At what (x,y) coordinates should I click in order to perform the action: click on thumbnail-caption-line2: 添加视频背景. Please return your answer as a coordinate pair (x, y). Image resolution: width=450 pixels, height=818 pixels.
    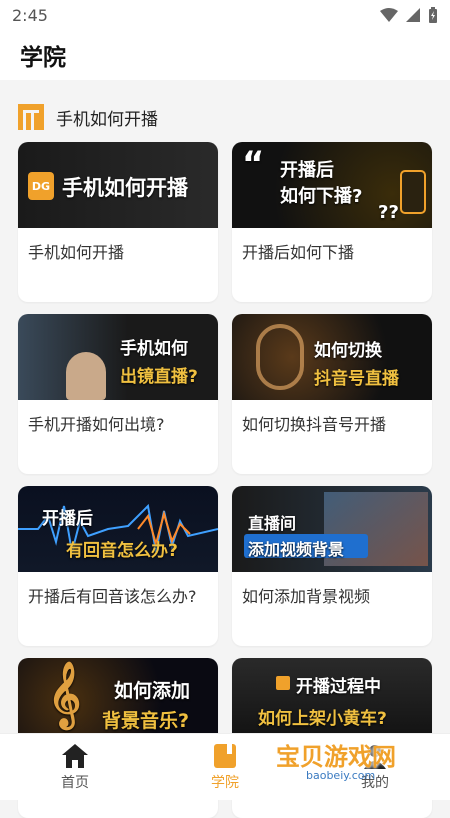
    Looking at the image, I should click on (296, 549).